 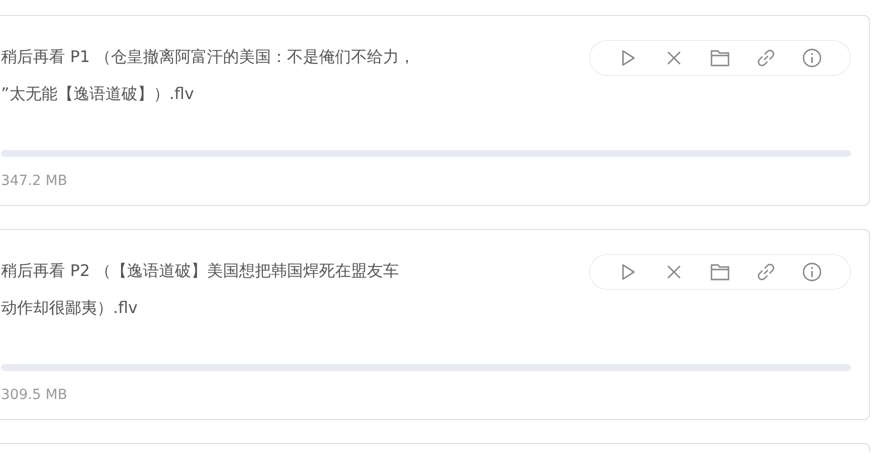 What do you see at coordinates (70, 308) in the screenshot?
I see `file-name: 动作却很鄙夷）.flv` at bounding box center [70, 308].